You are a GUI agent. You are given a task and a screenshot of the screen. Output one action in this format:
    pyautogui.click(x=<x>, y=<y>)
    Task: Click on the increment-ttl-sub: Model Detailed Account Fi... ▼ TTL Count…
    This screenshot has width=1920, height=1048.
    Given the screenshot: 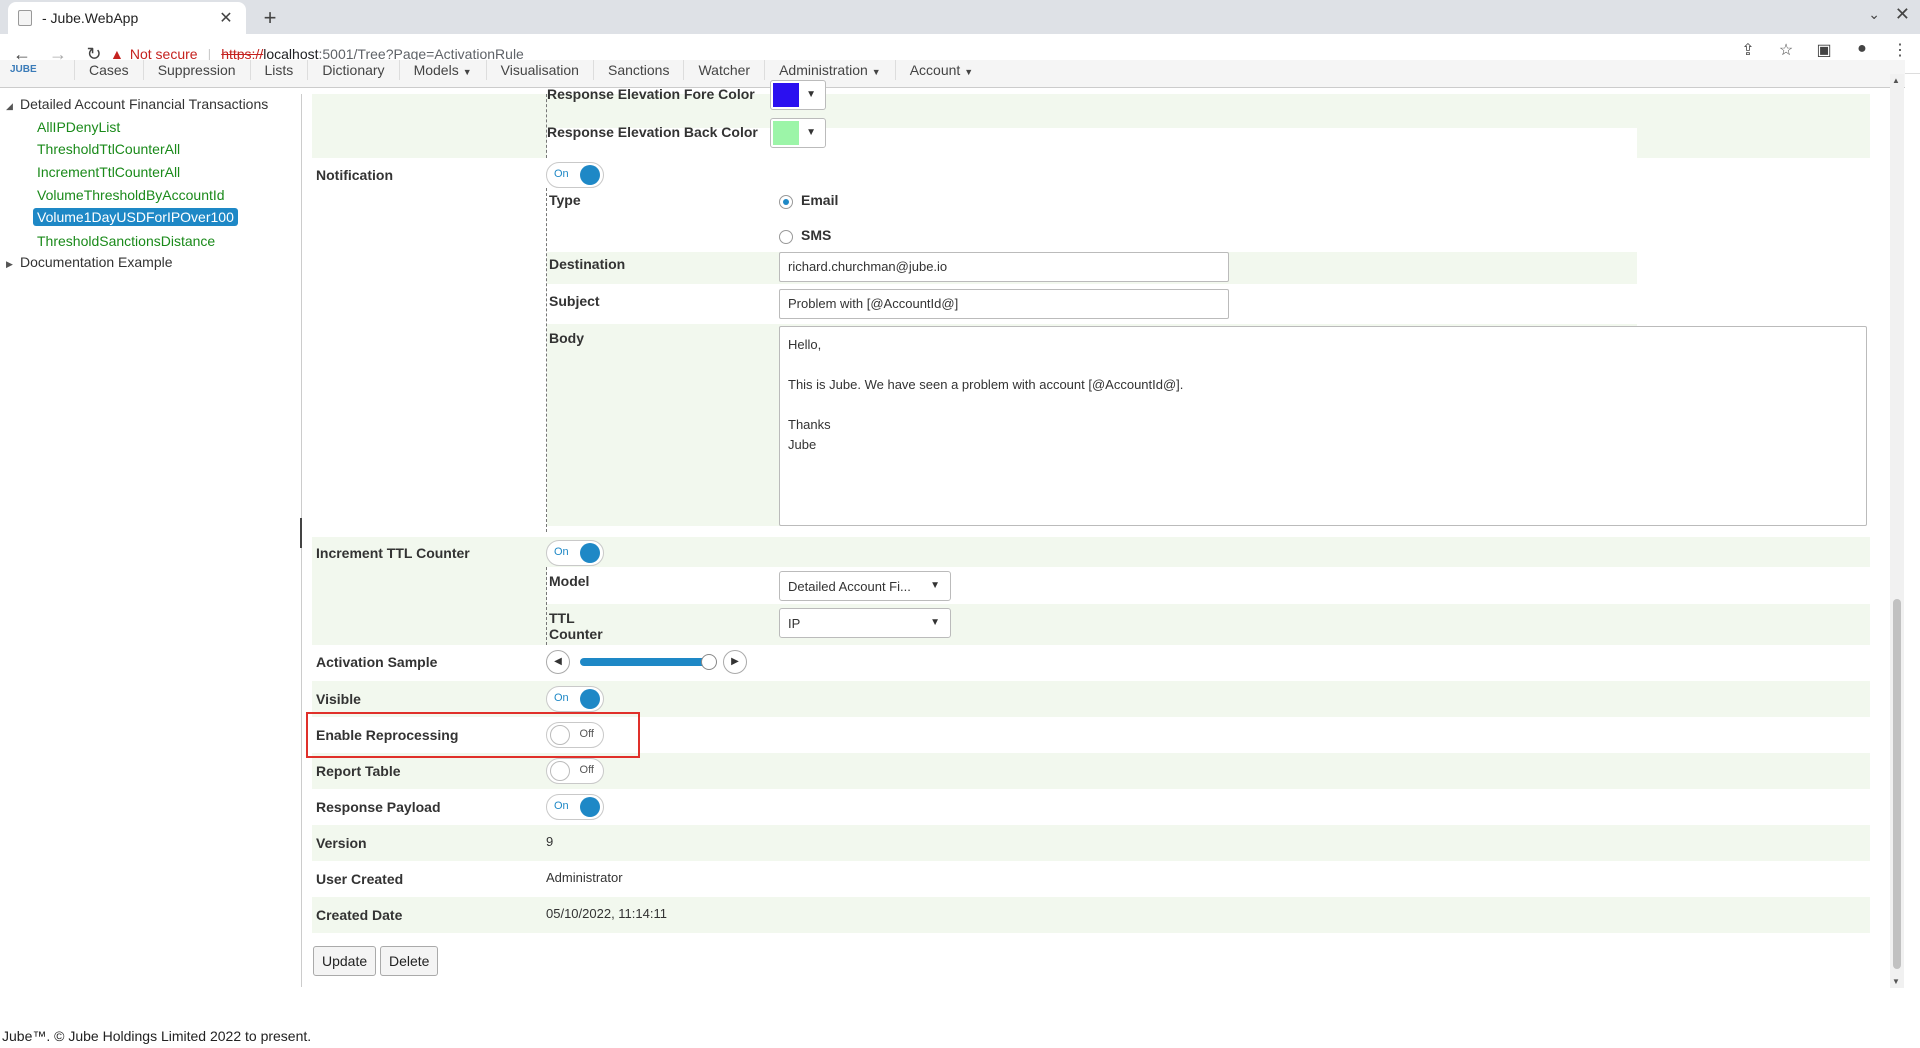 What is the action you would take?
    pyautogui.click(x=1208, y=606)
    